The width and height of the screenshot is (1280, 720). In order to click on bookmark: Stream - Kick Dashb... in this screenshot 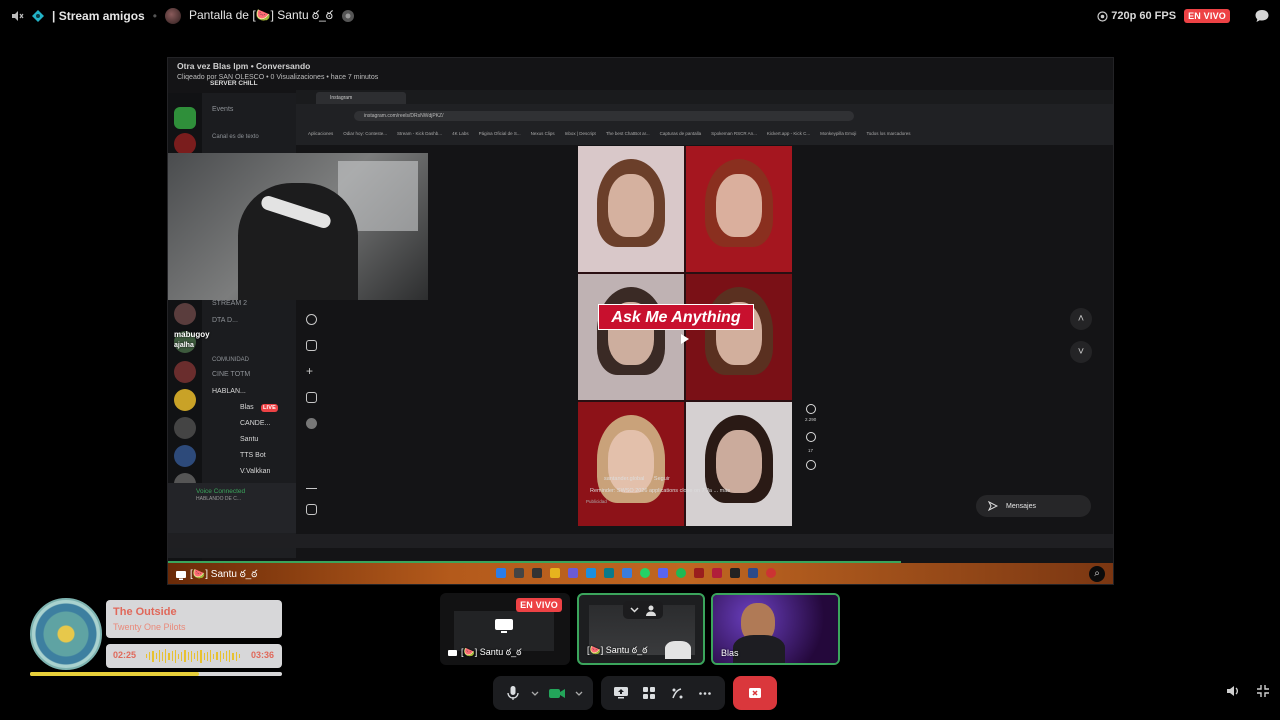, I will do `click(419, 134)`.